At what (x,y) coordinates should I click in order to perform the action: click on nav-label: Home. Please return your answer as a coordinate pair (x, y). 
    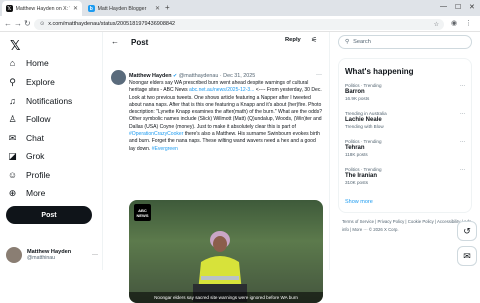
    Looking at the image, I should click on (37, 63).